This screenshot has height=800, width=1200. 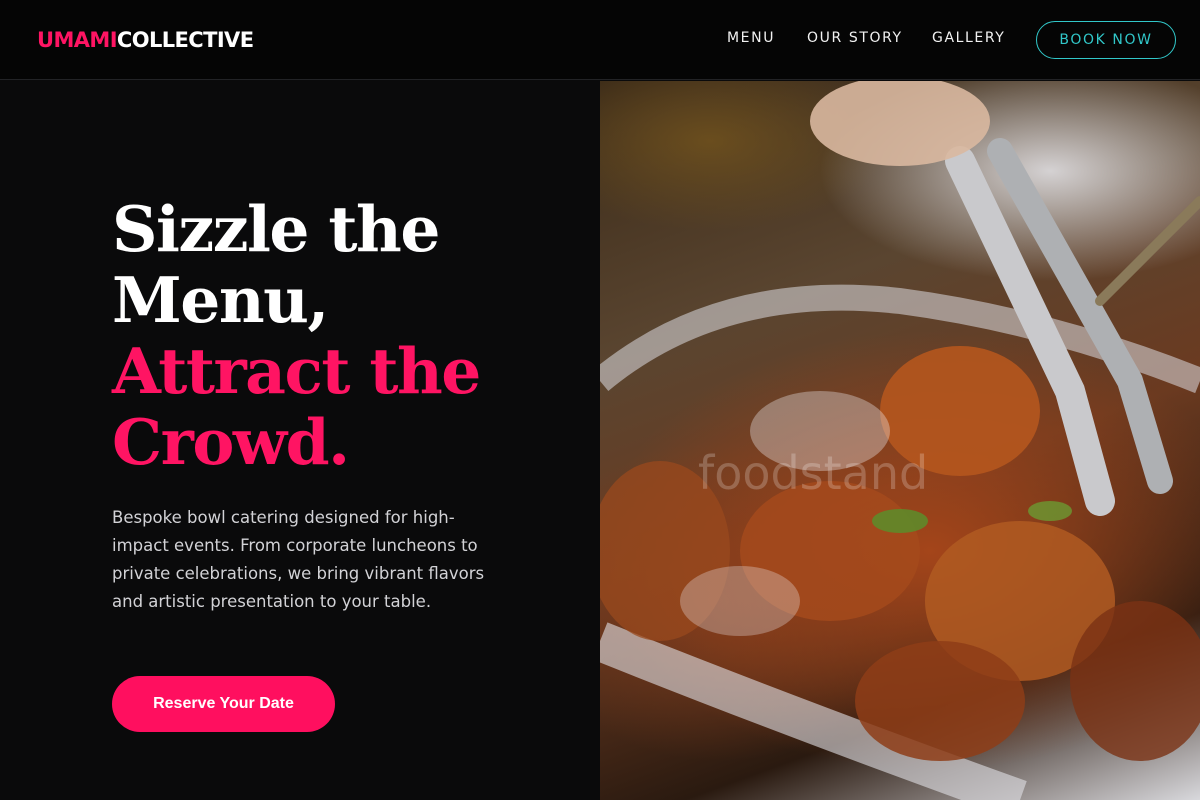 What do you see at coordinates (751, 38) in the screenshot?
I see `nav-link-menu: MENU` at bounding box center [751, 38].